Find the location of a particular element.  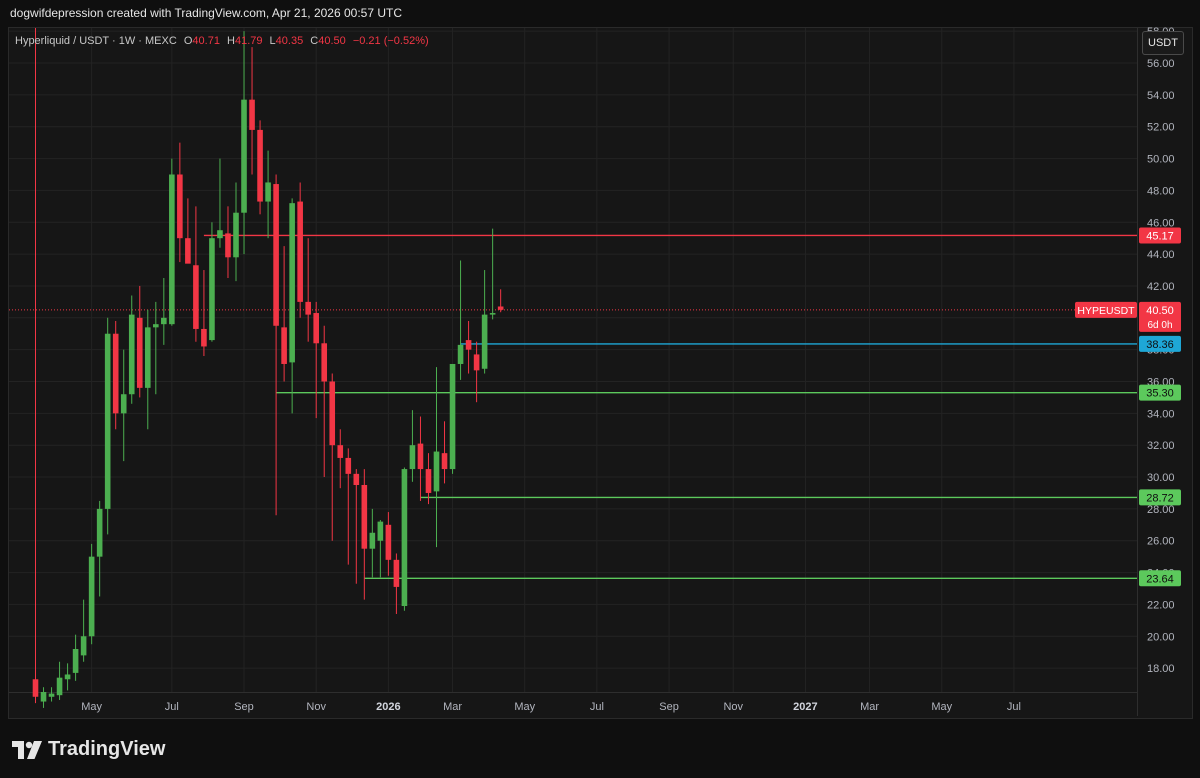

currency-button: USDT is located at coordinates (1163, 43).